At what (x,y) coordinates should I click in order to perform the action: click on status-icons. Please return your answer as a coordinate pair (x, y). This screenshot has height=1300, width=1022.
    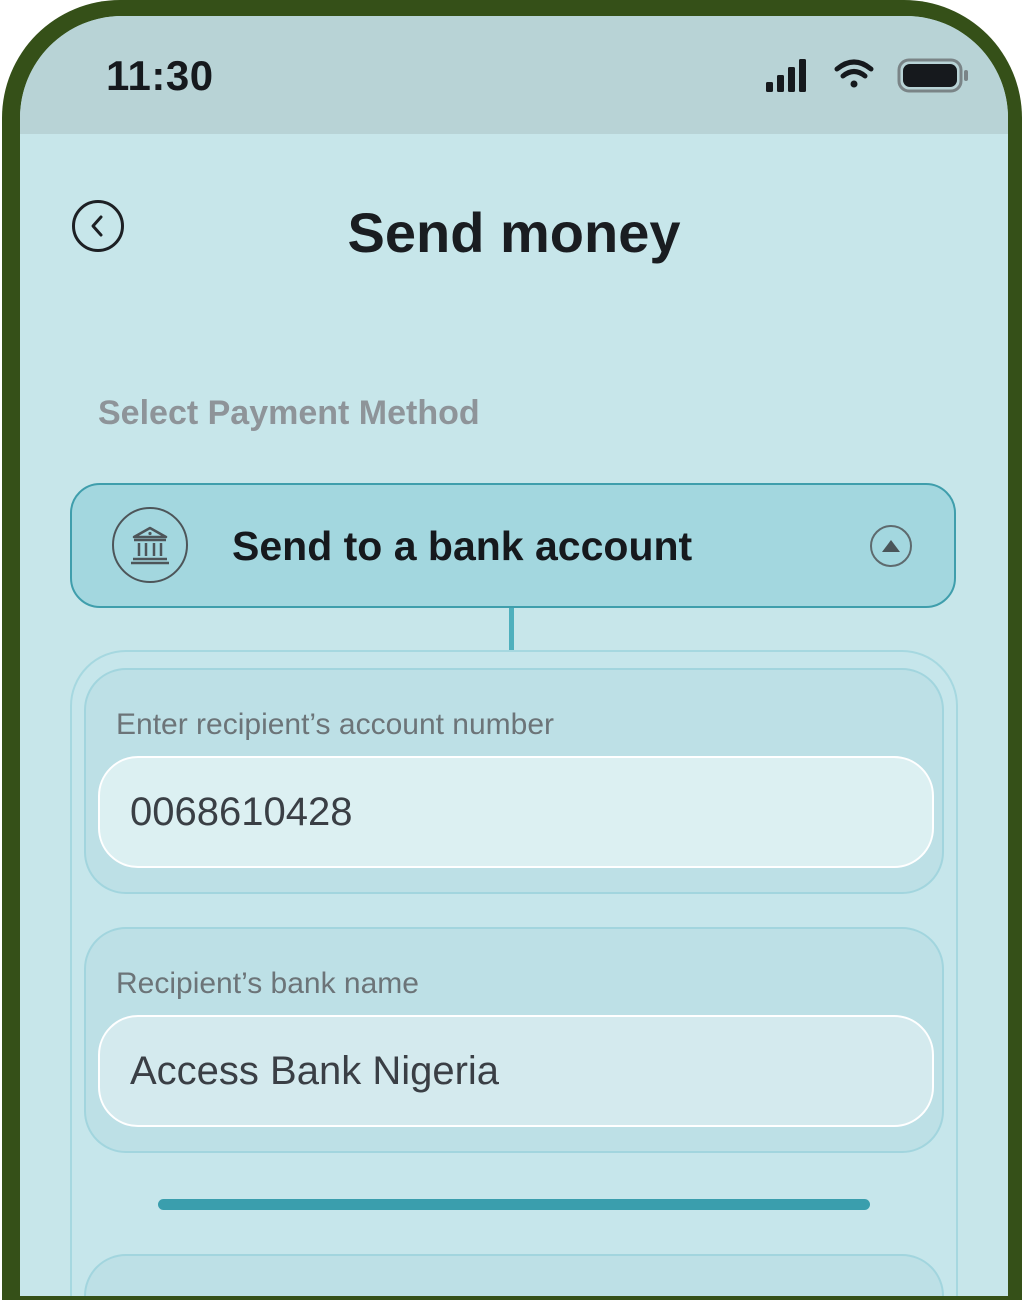
    Looking at the image, I should click on (867, 75).